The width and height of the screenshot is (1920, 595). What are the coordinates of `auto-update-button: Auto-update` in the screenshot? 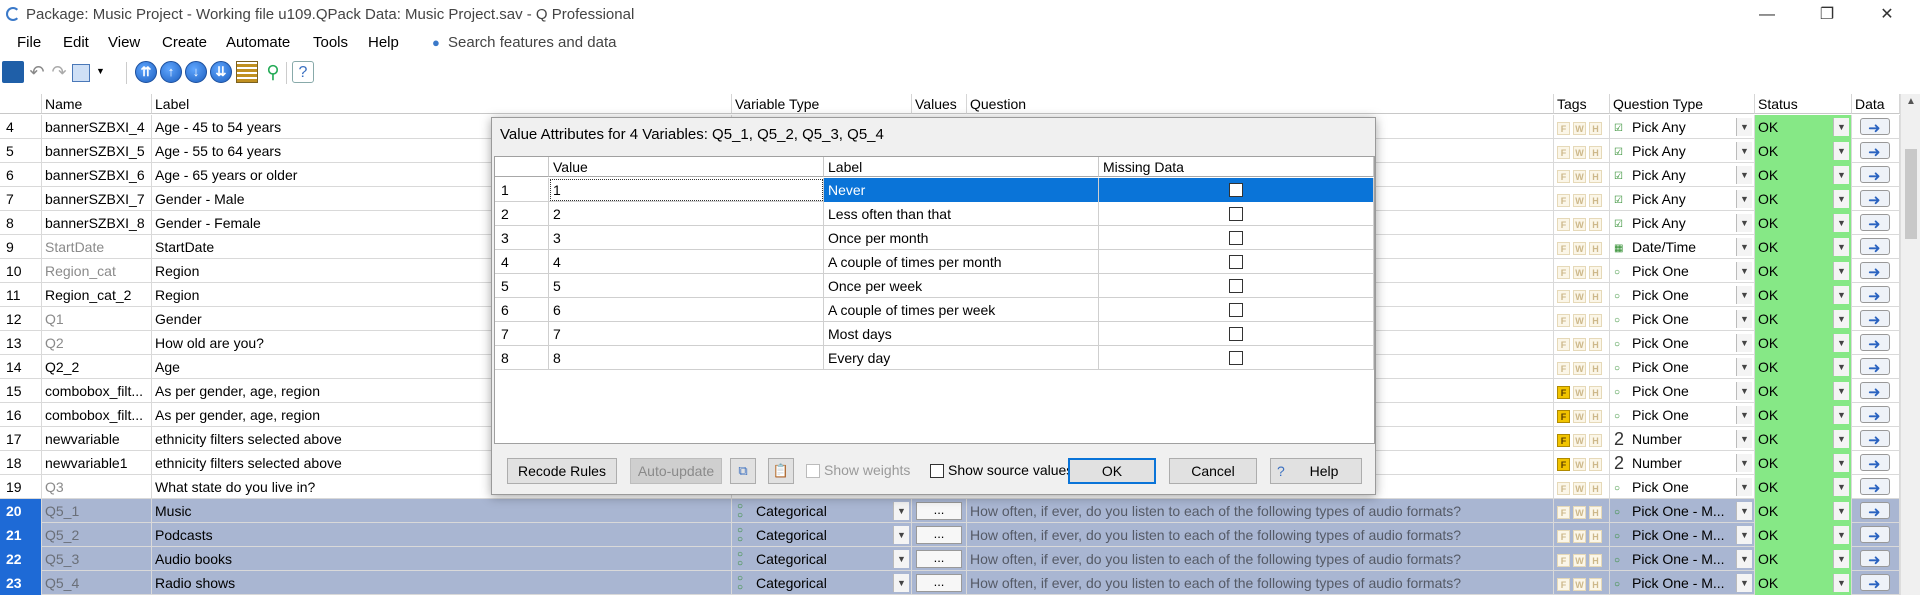 It's located at (676, 471).